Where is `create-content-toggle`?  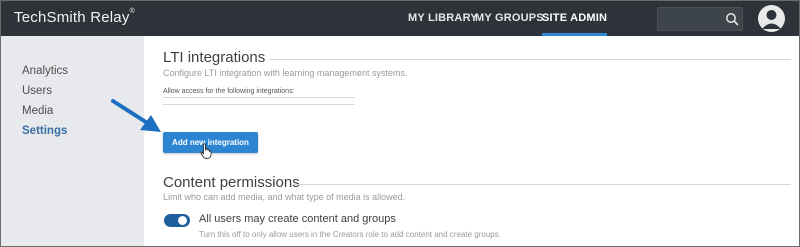
create-content-toggle is located at coordinates (177, 220).